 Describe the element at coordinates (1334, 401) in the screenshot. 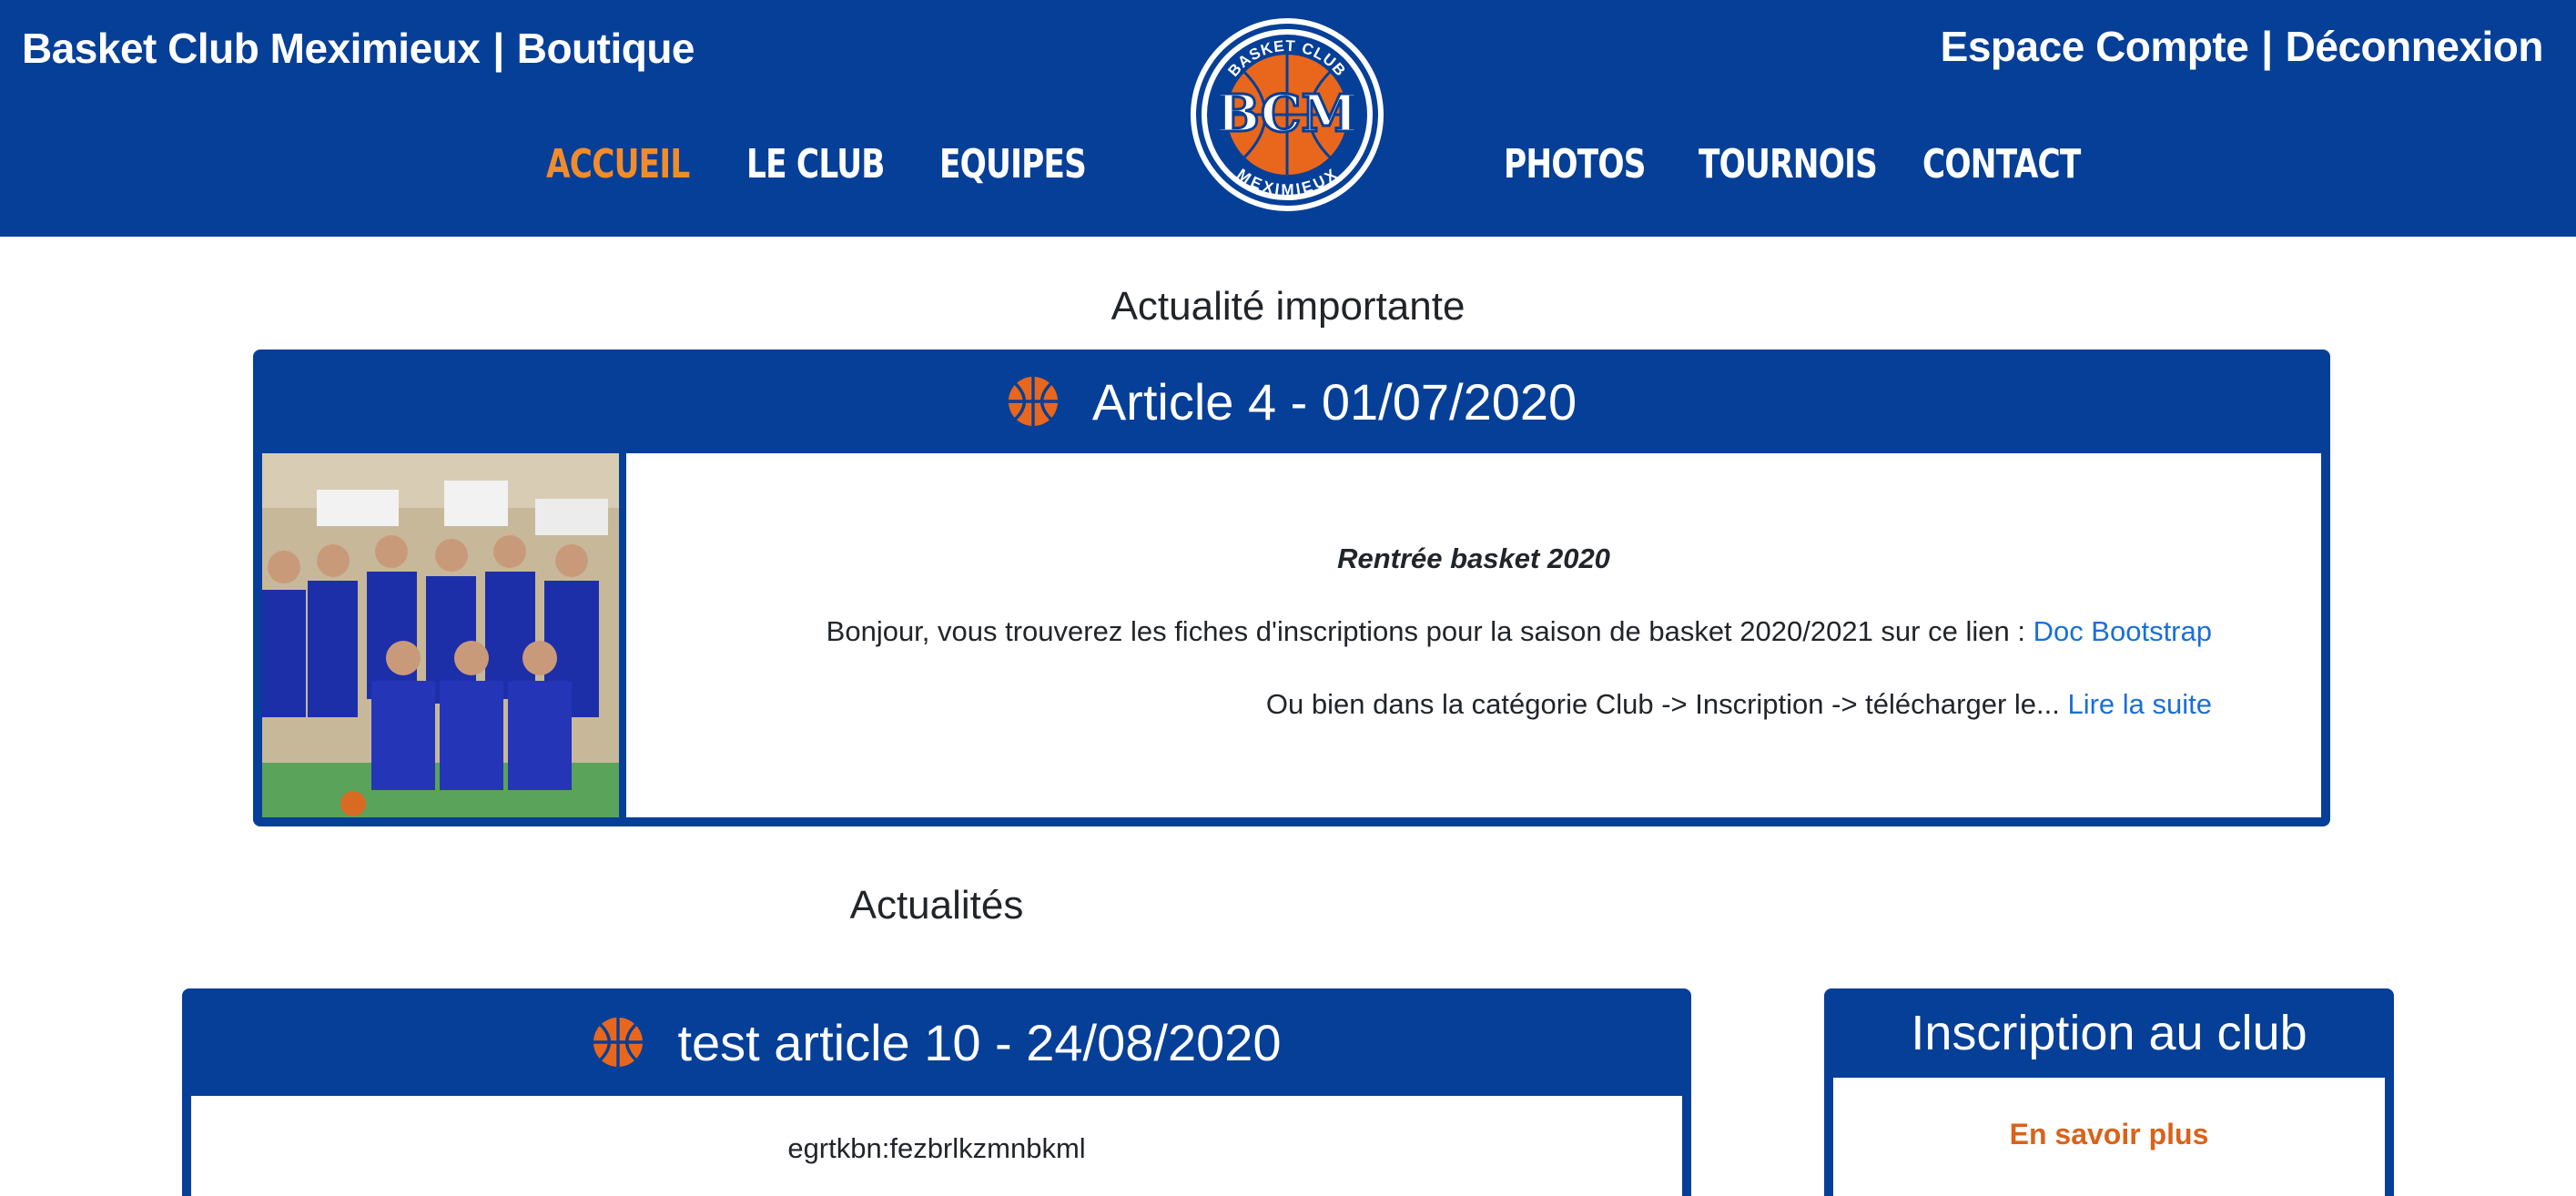

I see `featured-title: Article 4 - 01/07/2020` at that location.